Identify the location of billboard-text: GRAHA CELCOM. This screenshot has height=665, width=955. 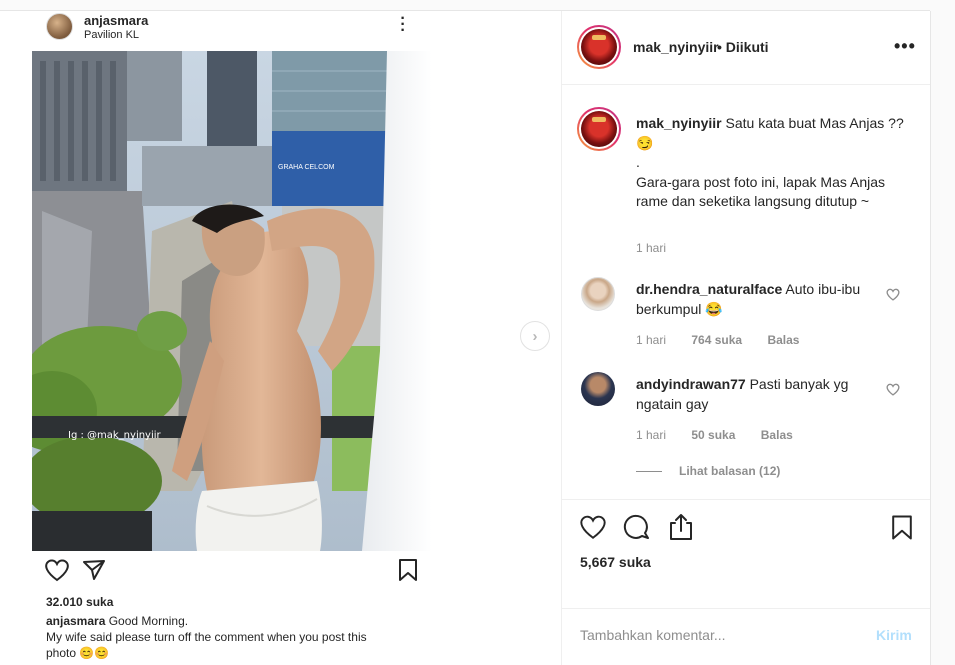
(306, 167).